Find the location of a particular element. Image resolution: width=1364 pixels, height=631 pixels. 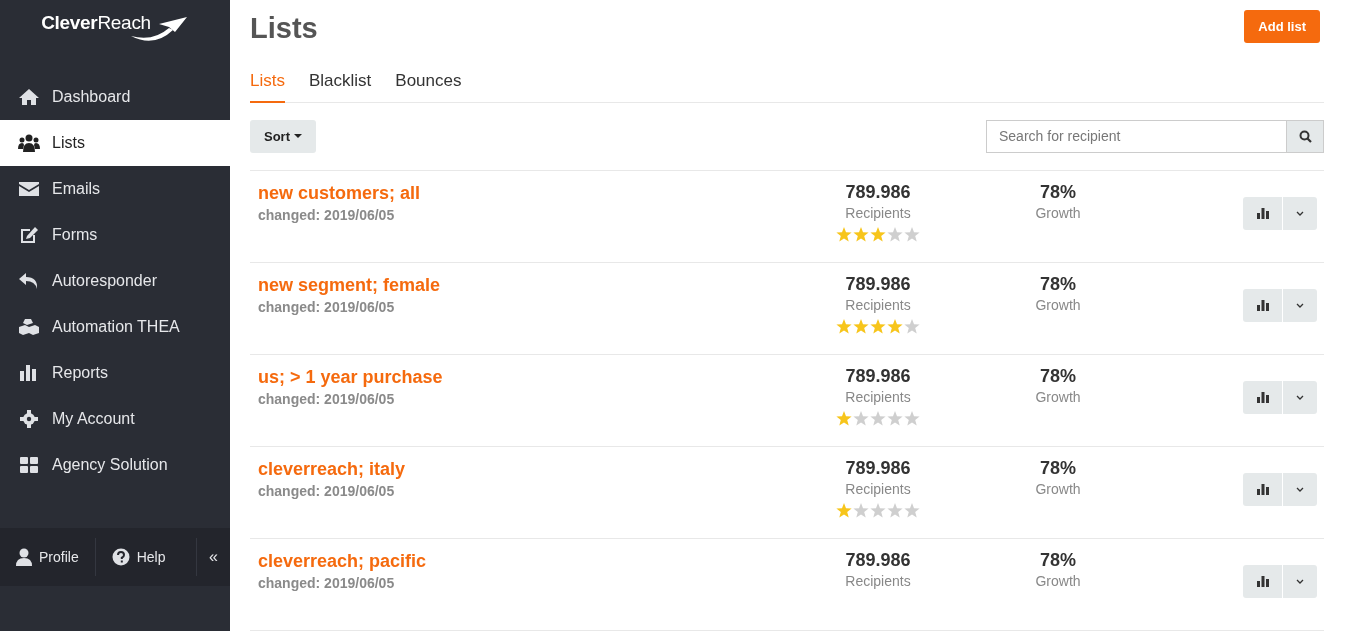

tab: Bounces is located at coordinates (428, 80).